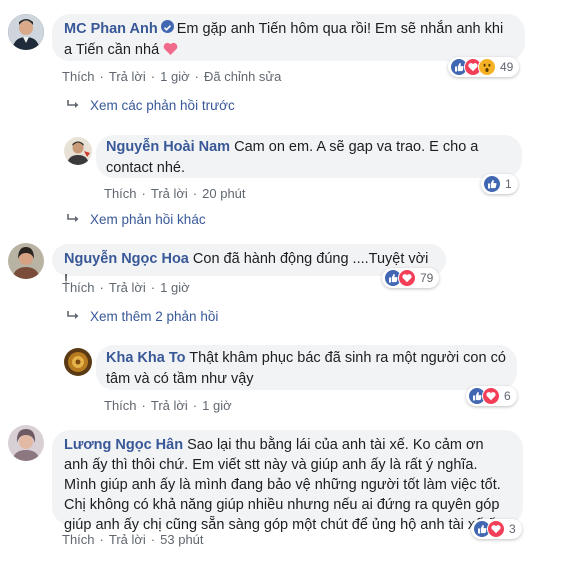 Image resolution: width=564 pixels, height=564 pixels. Describe the element at coordinates (168, 147) in the screenshot. I see `reply-author: Nguyễn Hoài Nam` at that location.